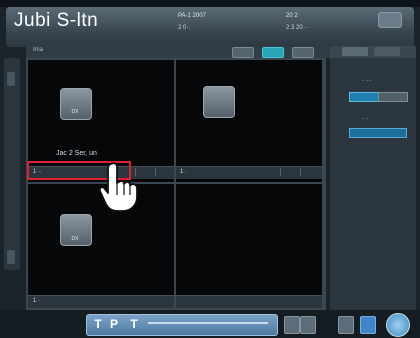  I want to click on left-panel-handle, so click(11, 79).